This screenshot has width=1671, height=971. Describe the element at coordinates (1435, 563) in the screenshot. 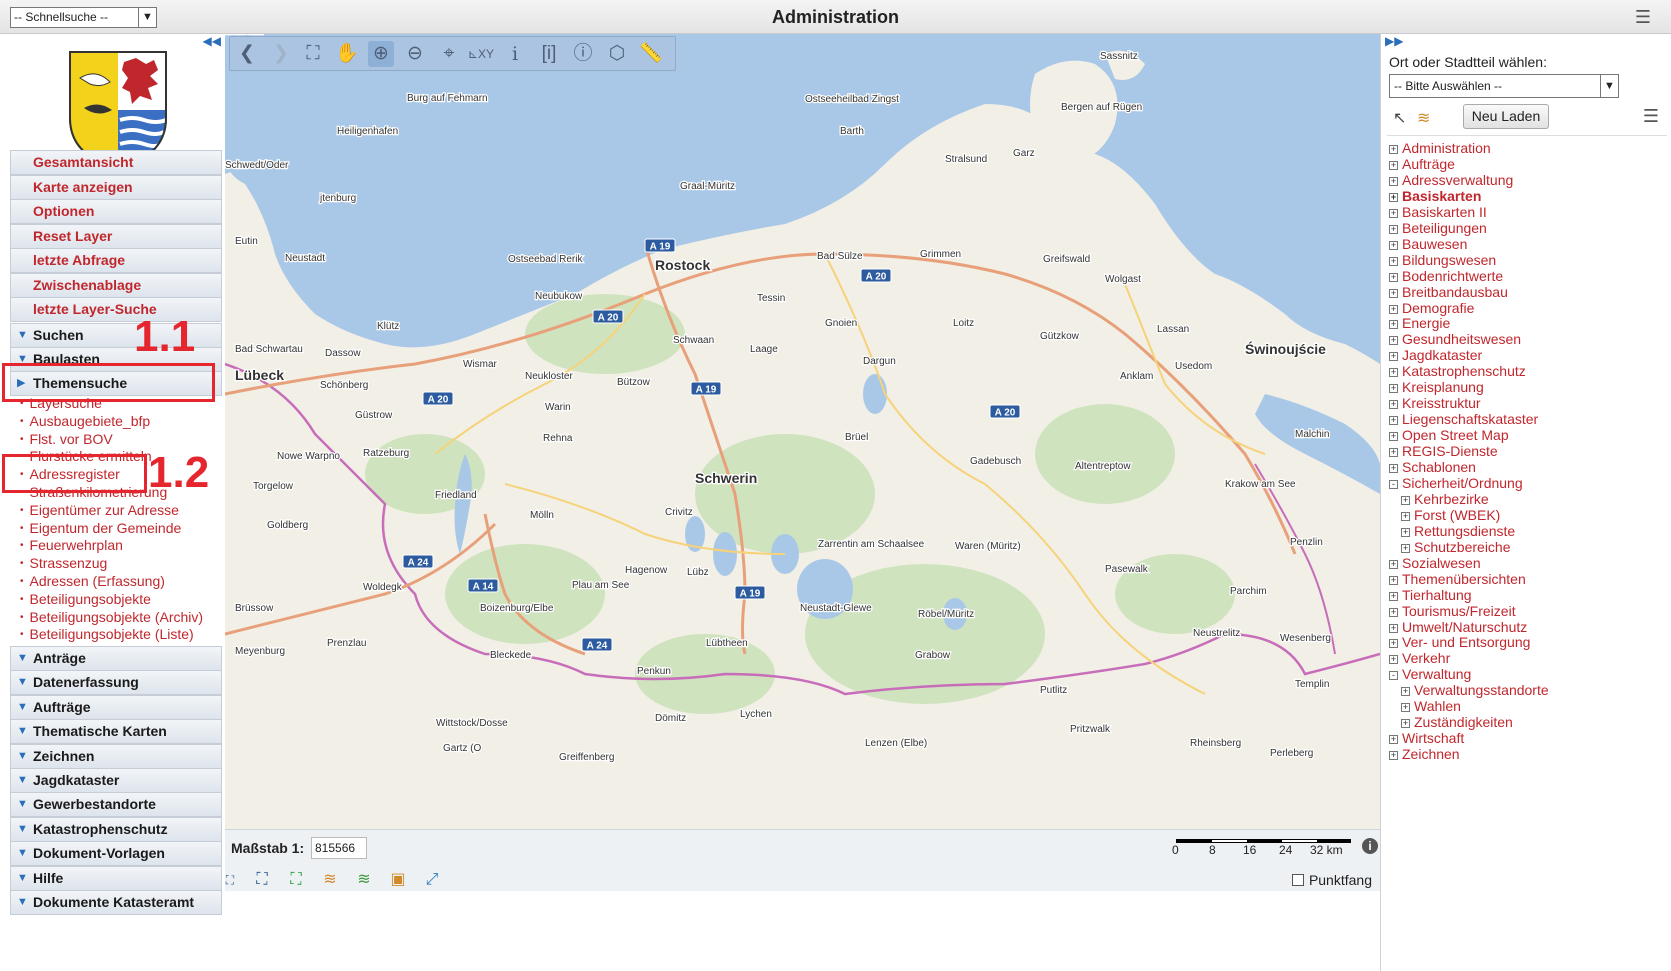

I see `tree-item: + Sozialwesen` at that location.